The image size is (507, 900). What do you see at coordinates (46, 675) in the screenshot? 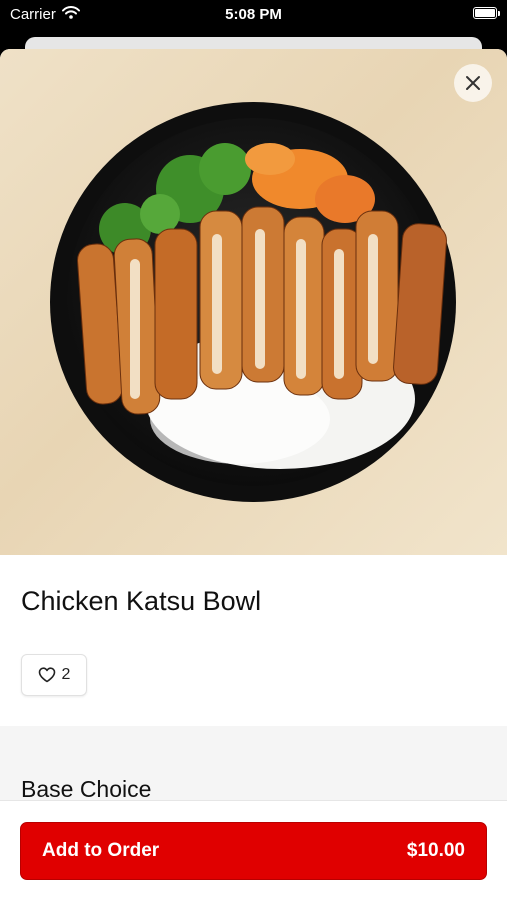
I see `heart-icon` at bounding box center [46, 675].